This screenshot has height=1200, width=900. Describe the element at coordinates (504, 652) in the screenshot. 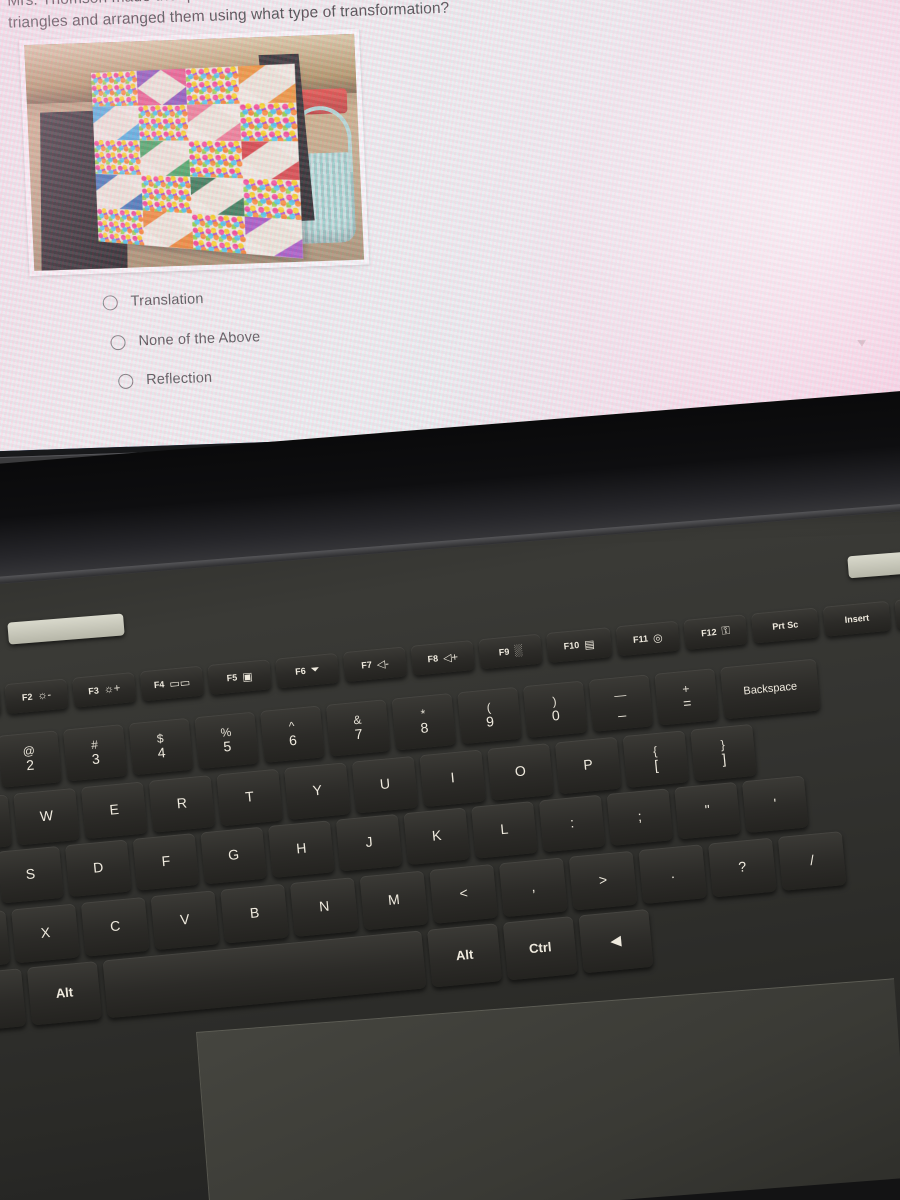

I see `fkey-label: F9` at that location.